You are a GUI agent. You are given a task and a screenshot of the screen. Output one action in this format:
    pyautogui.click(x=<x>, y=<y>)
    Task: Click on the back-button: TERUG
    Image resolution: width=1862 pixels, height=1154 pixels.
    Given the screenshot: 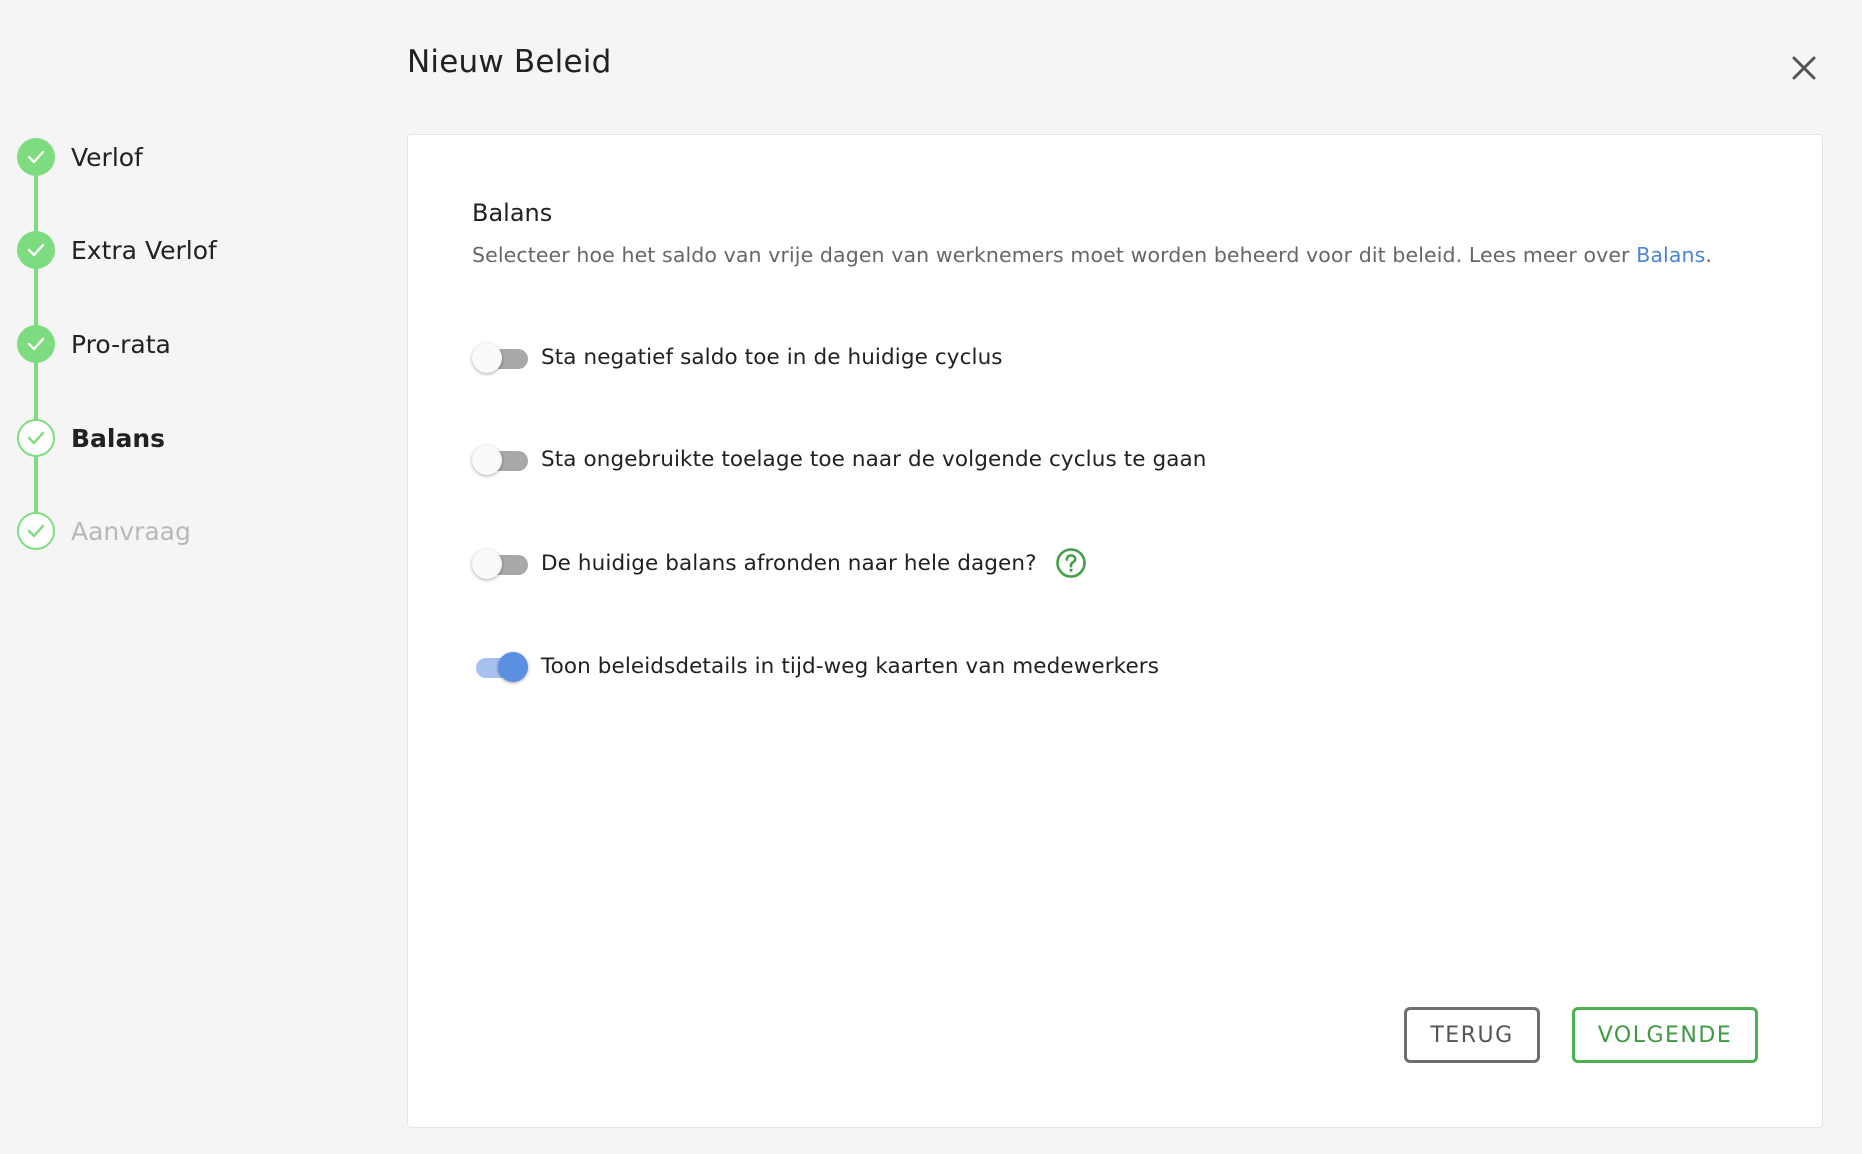 What is the action you would take?
    pyautogui.click(x=1472, y=1035)
    